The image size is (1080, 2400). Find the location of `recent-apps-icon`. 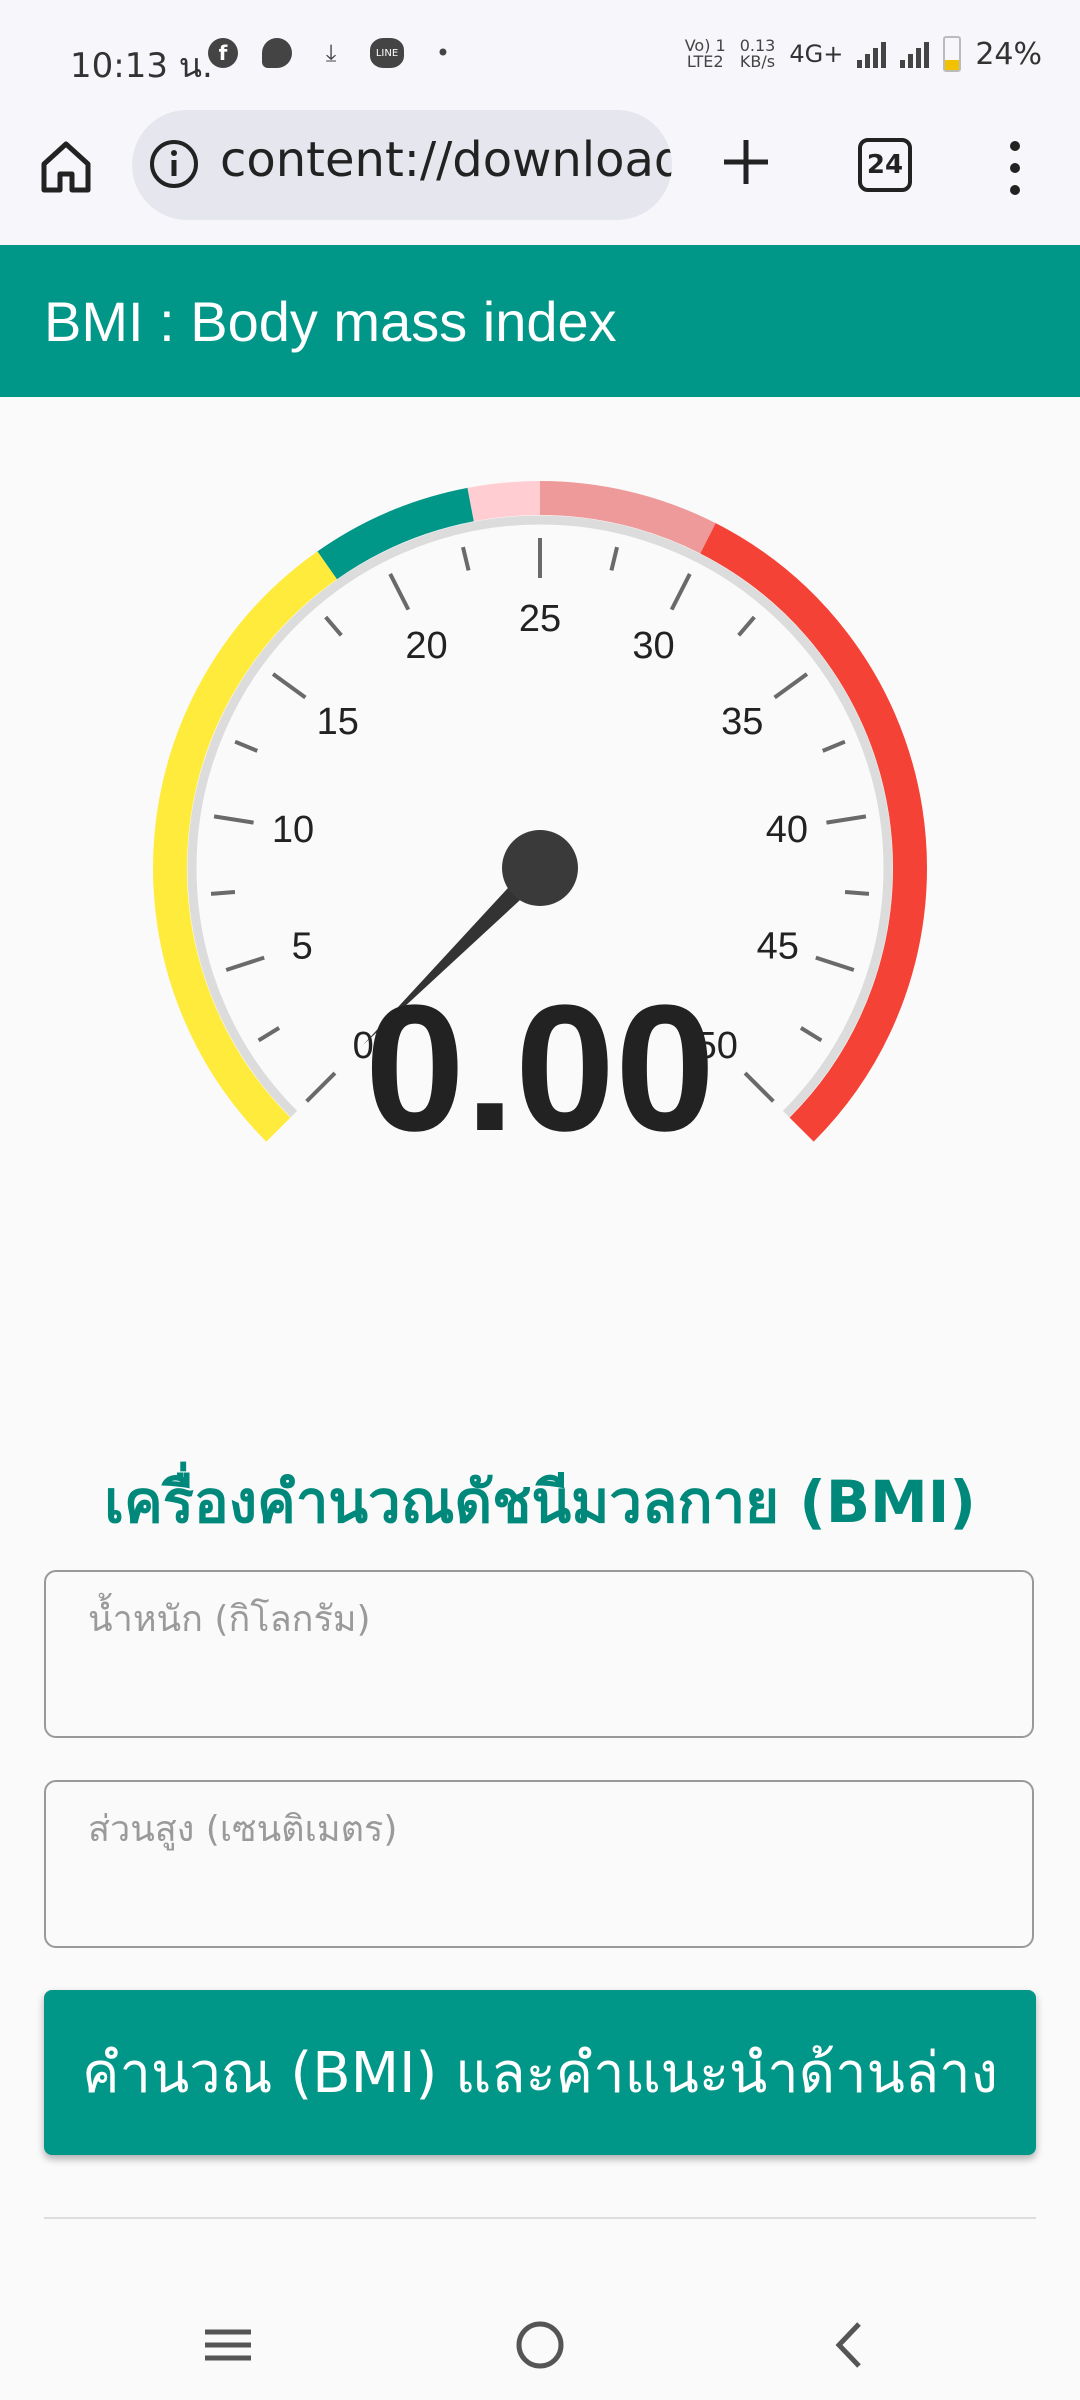

recent-apps-icon is located at coordinates (228, 2345).